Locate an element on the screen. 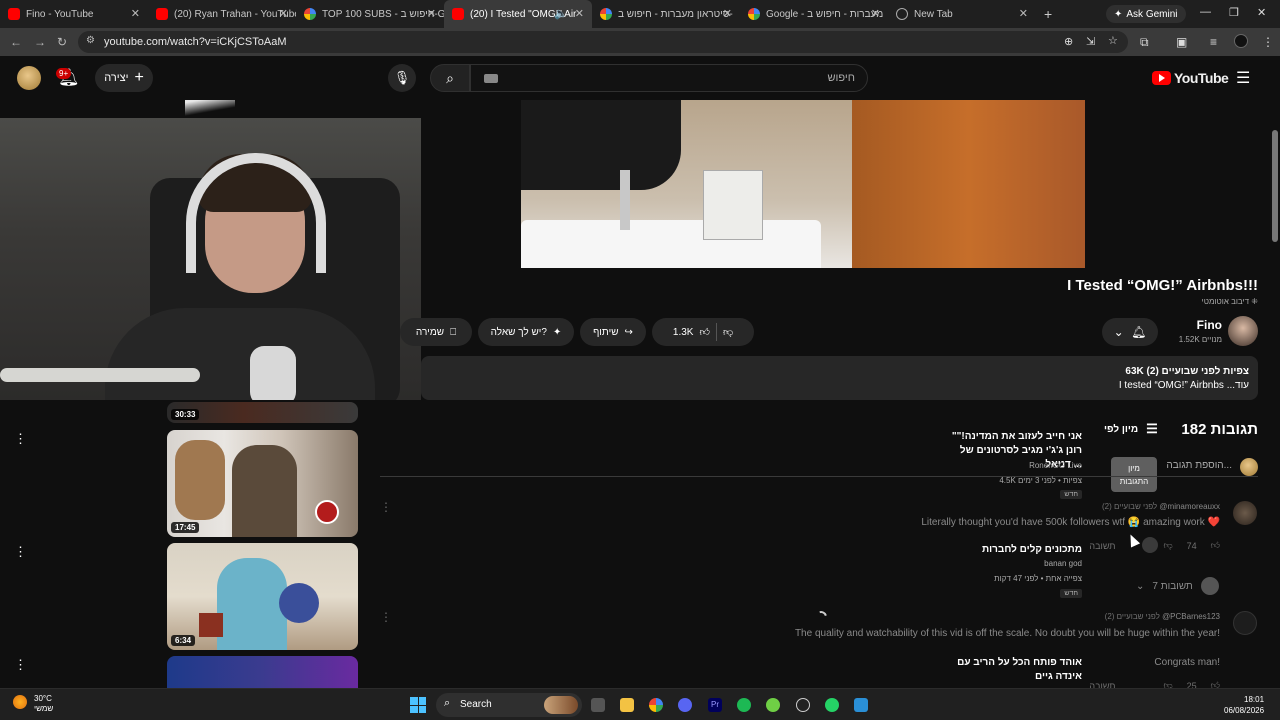  close-window-icon: ✕ is located at coordinates (1261, 12).